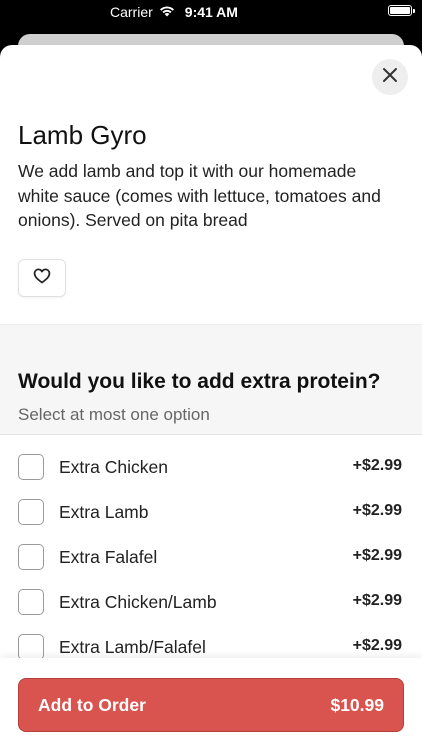 Image resolution: width=422 pixels, height=750 pixels. What do you see at coordinates (211, 467) in the screenshot?
I see `option-row: Extra Chicken +$2.99` at bounding box center [211, 467].